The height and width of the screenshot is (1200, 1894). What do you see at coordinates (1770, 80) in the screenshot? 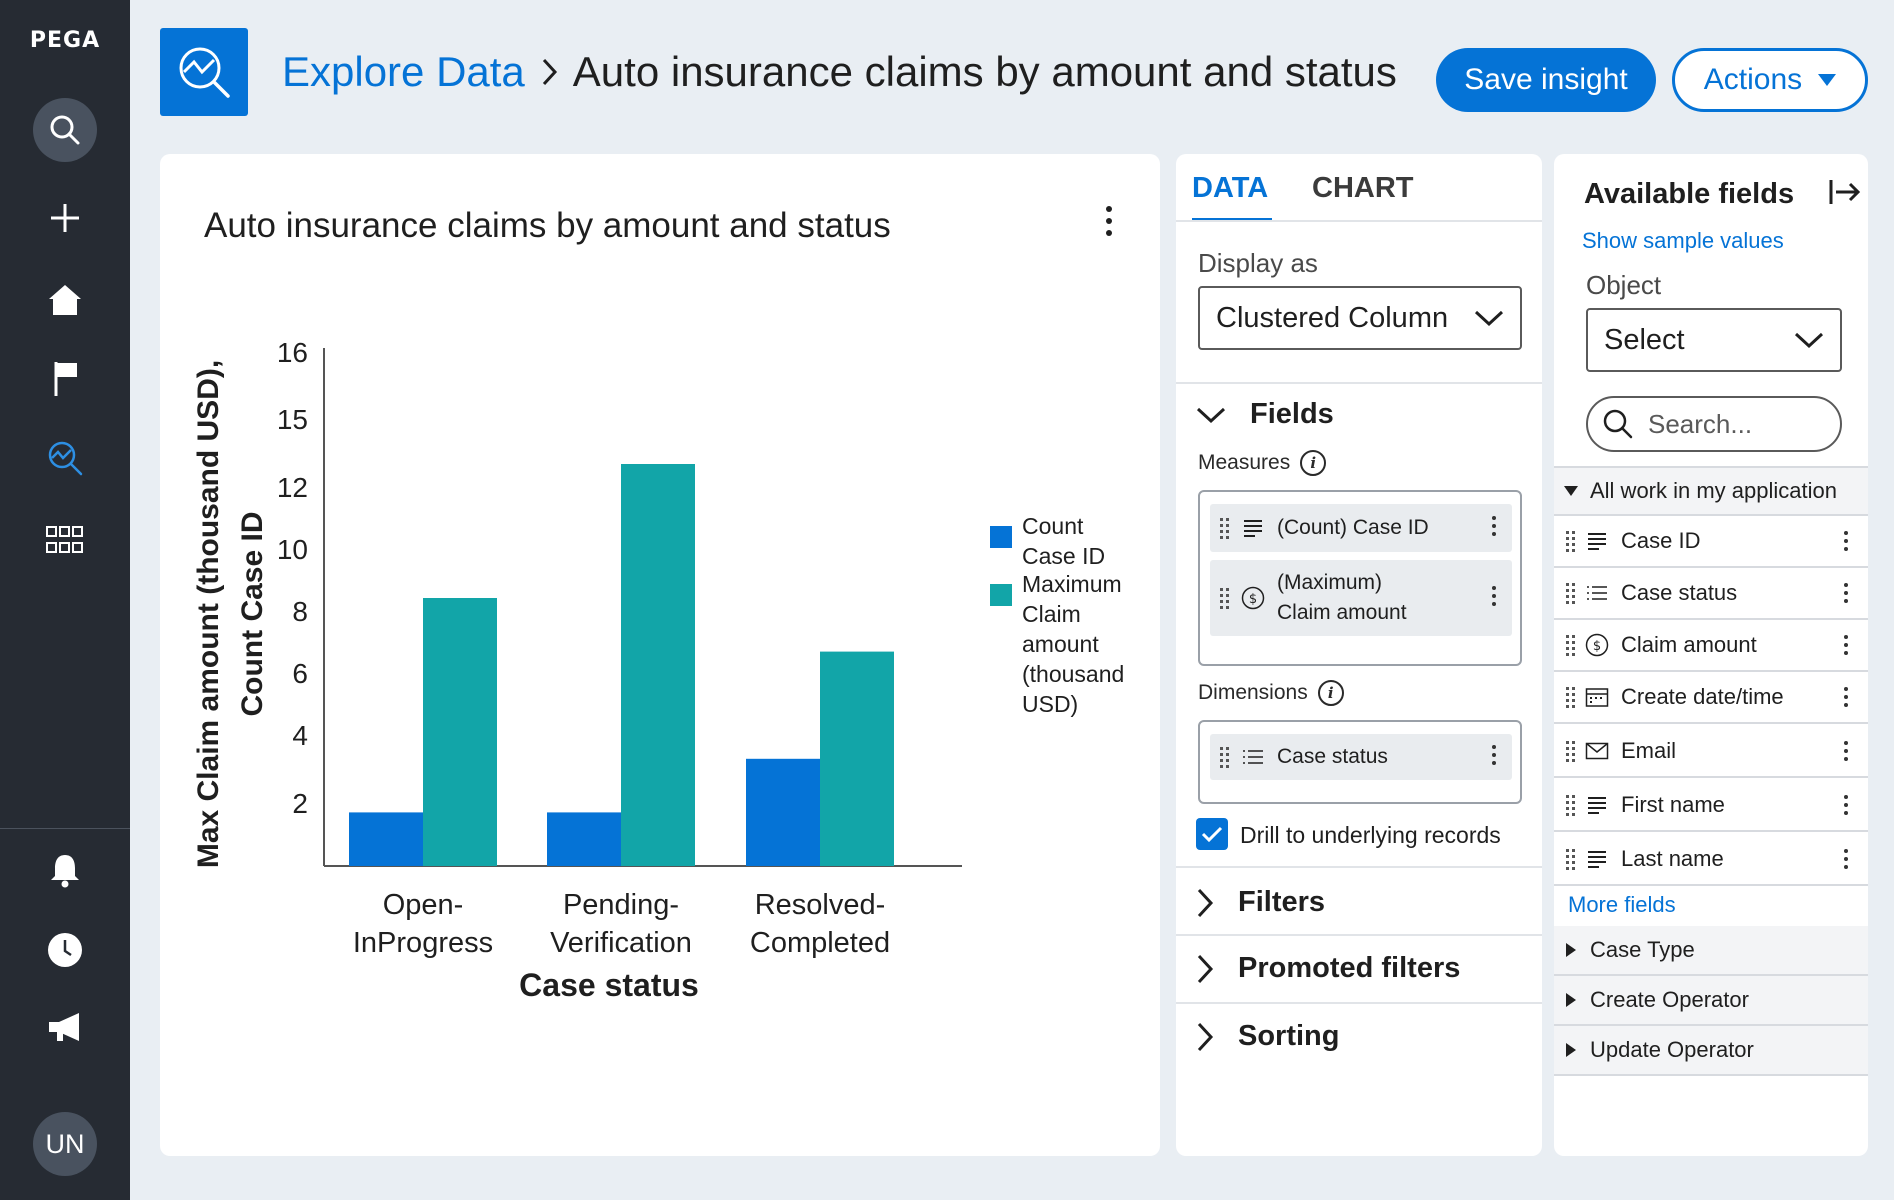
I see `actions-button: Actions` at bounding box center [1770, 80].